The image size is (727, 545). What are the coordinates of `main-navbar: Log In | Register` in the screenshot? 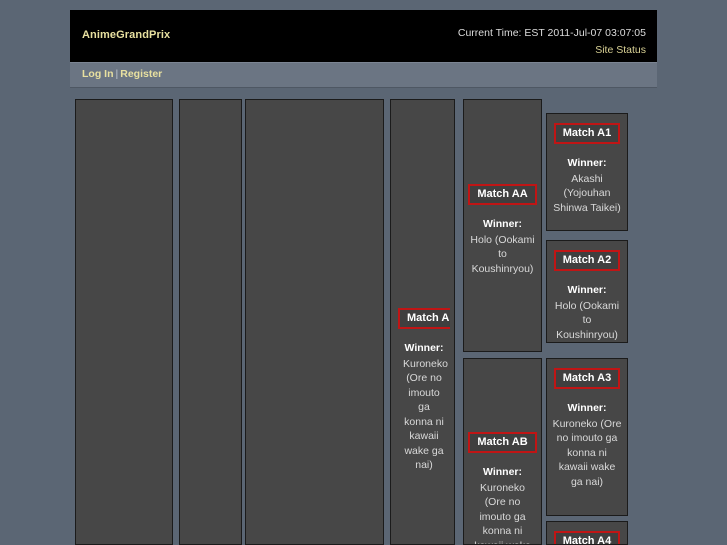 It's located at (363, 75).